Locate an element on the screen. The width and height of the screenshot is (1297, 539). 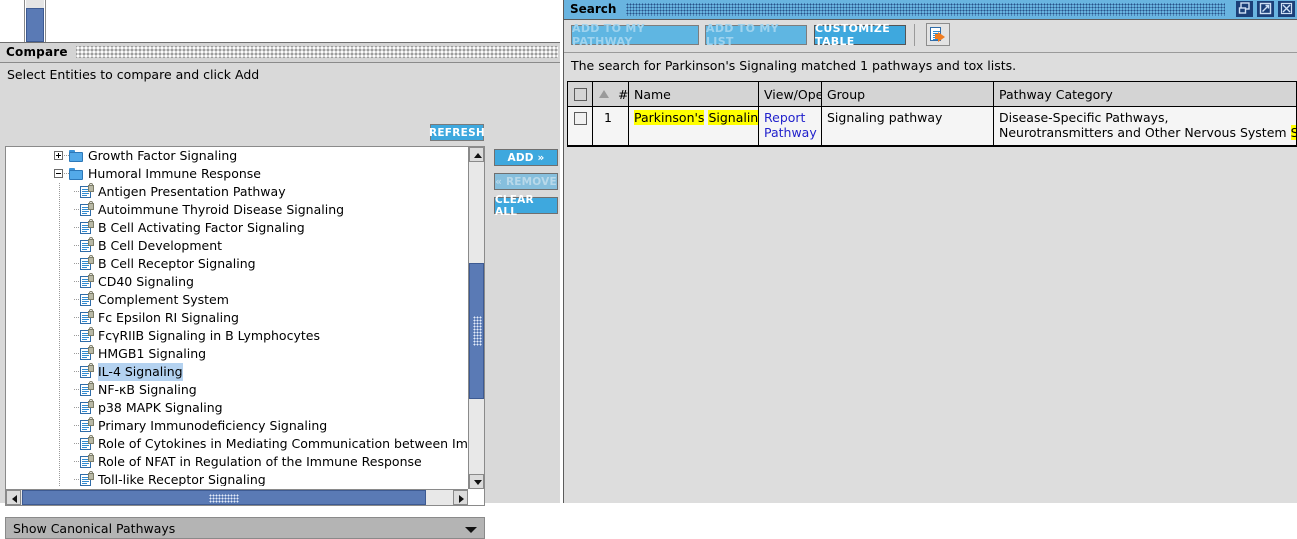
tree-item: Humoral Immune Response is located at coordinates (237, 174).